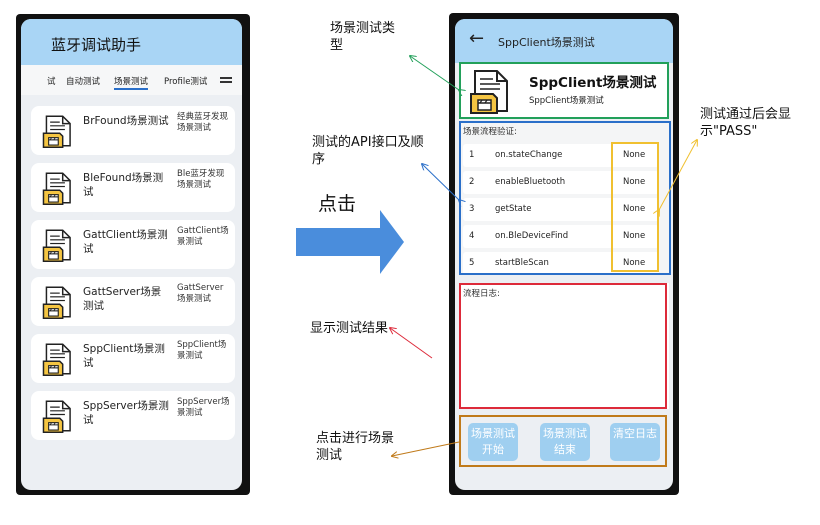  I want to click on annotation-click: 点击, so click(337, 204).